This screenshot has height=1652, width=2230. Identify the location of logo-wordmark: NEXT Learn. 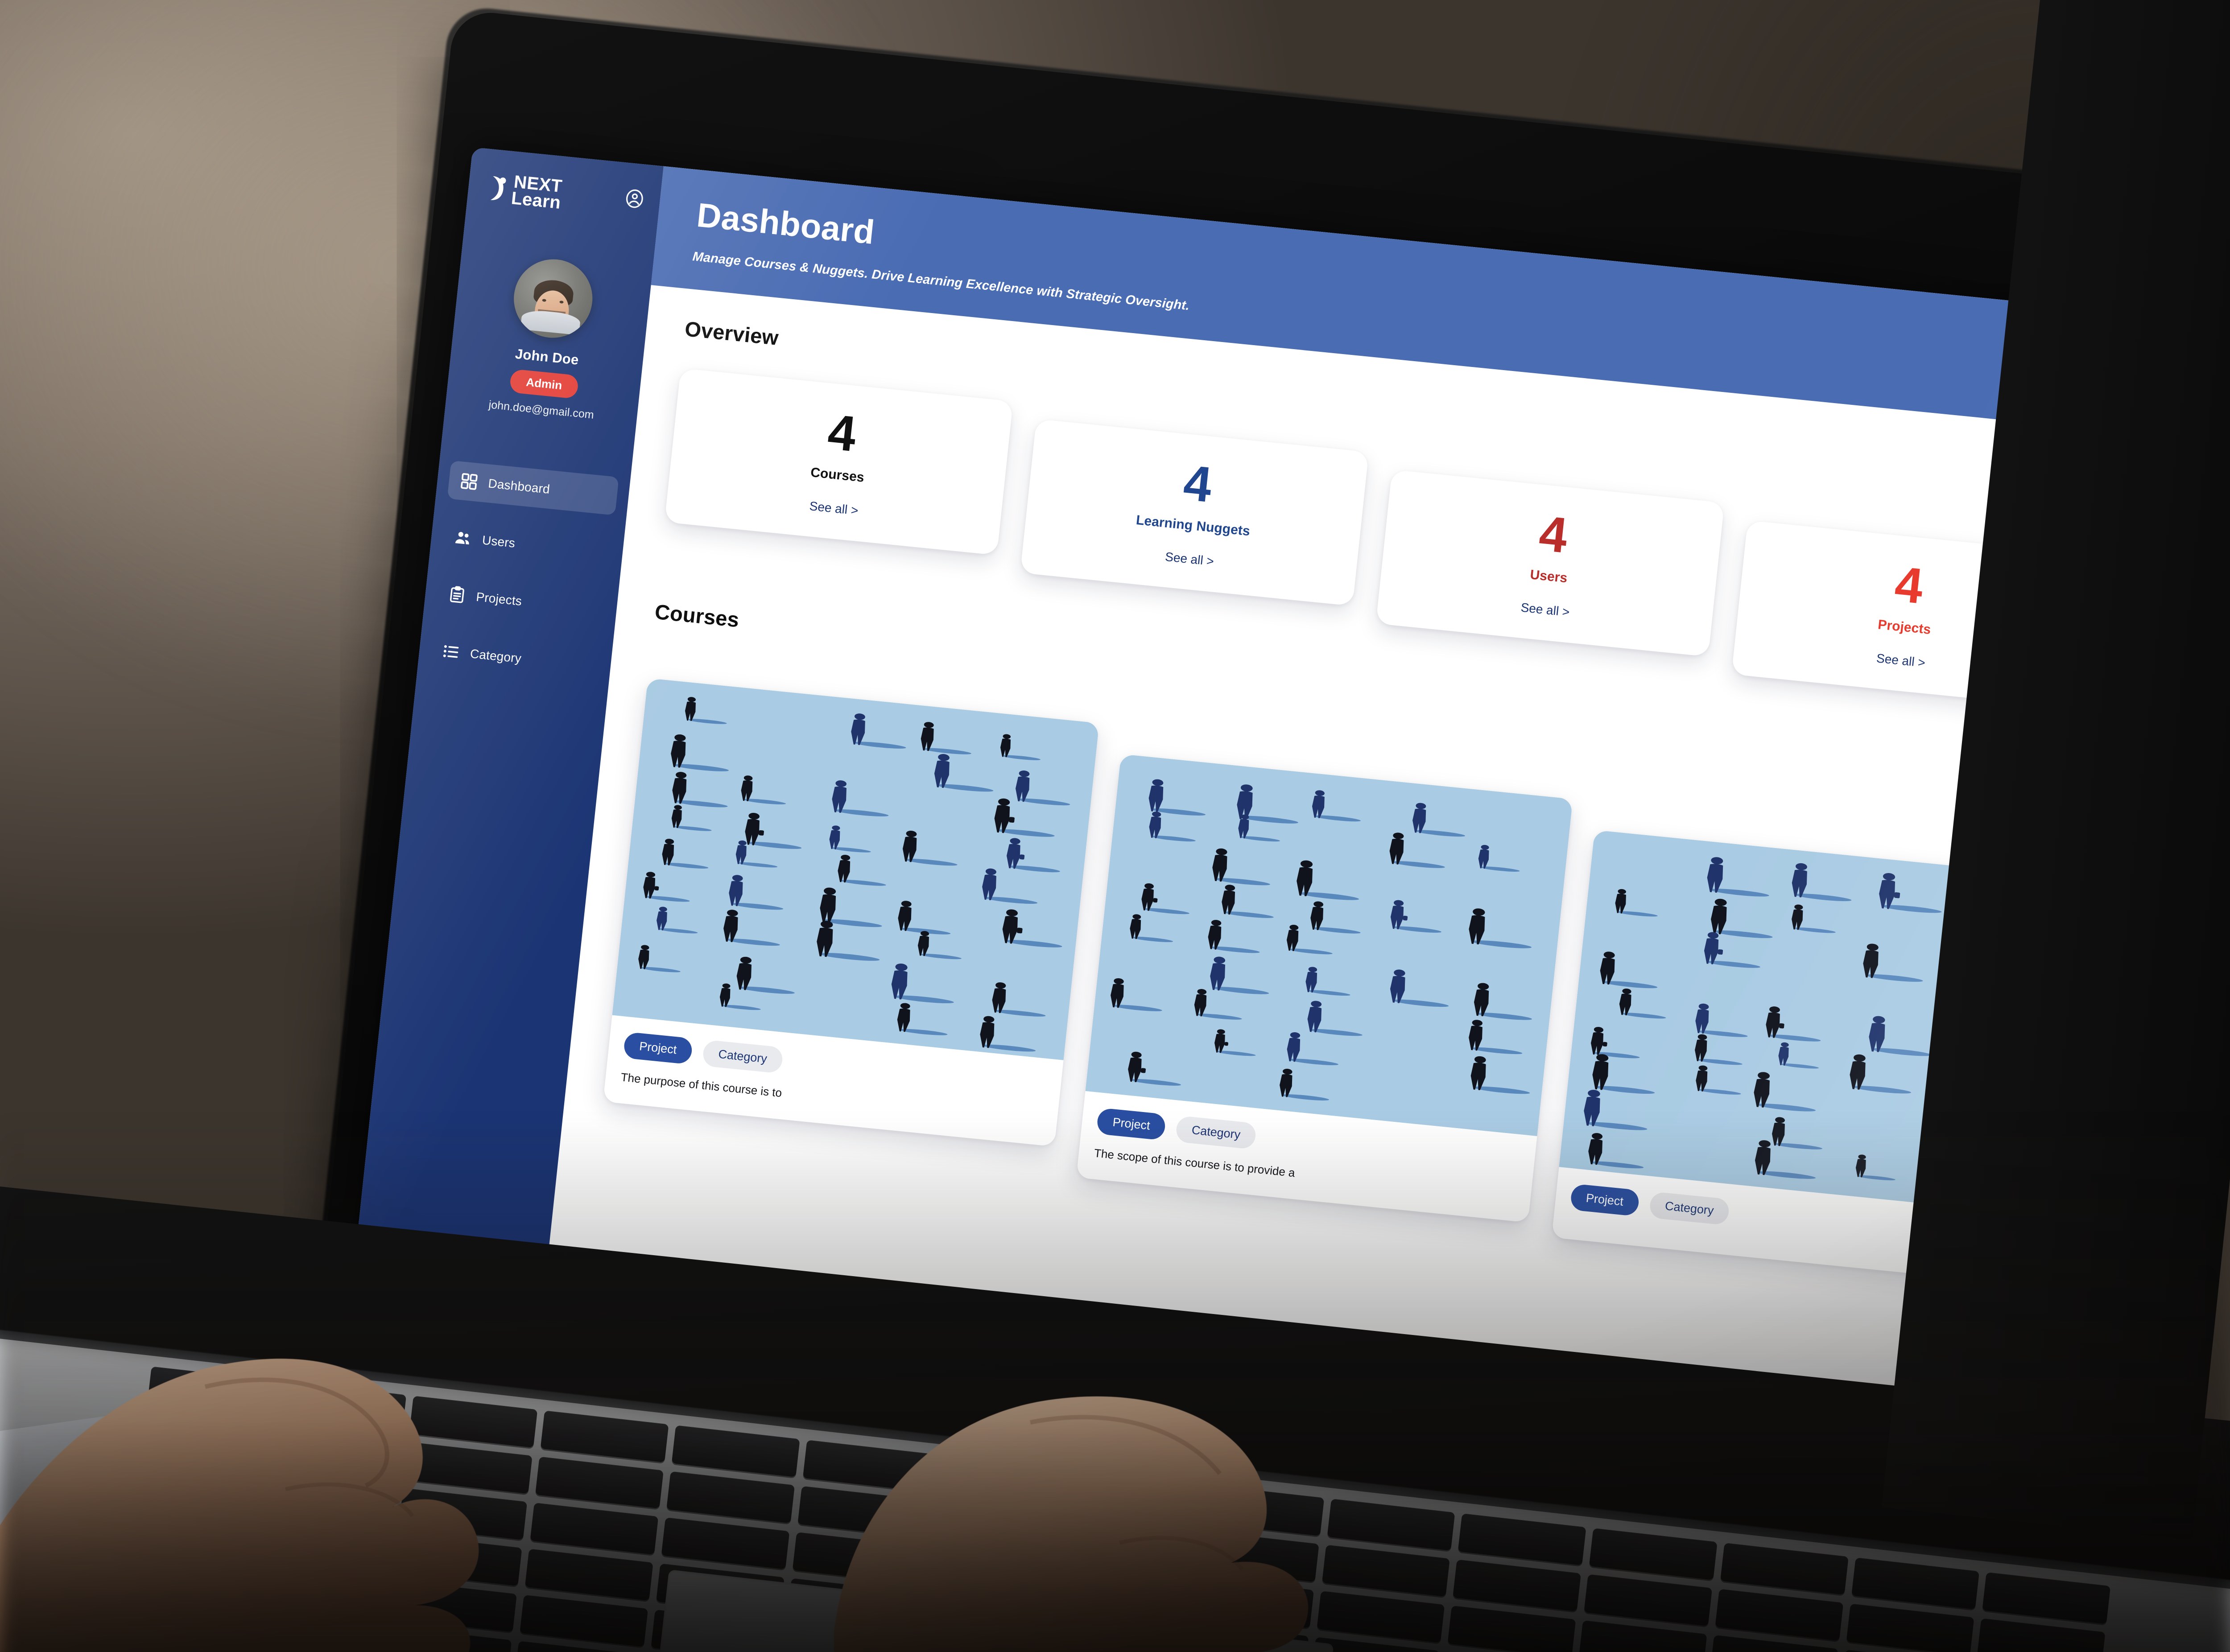
(536, 192).